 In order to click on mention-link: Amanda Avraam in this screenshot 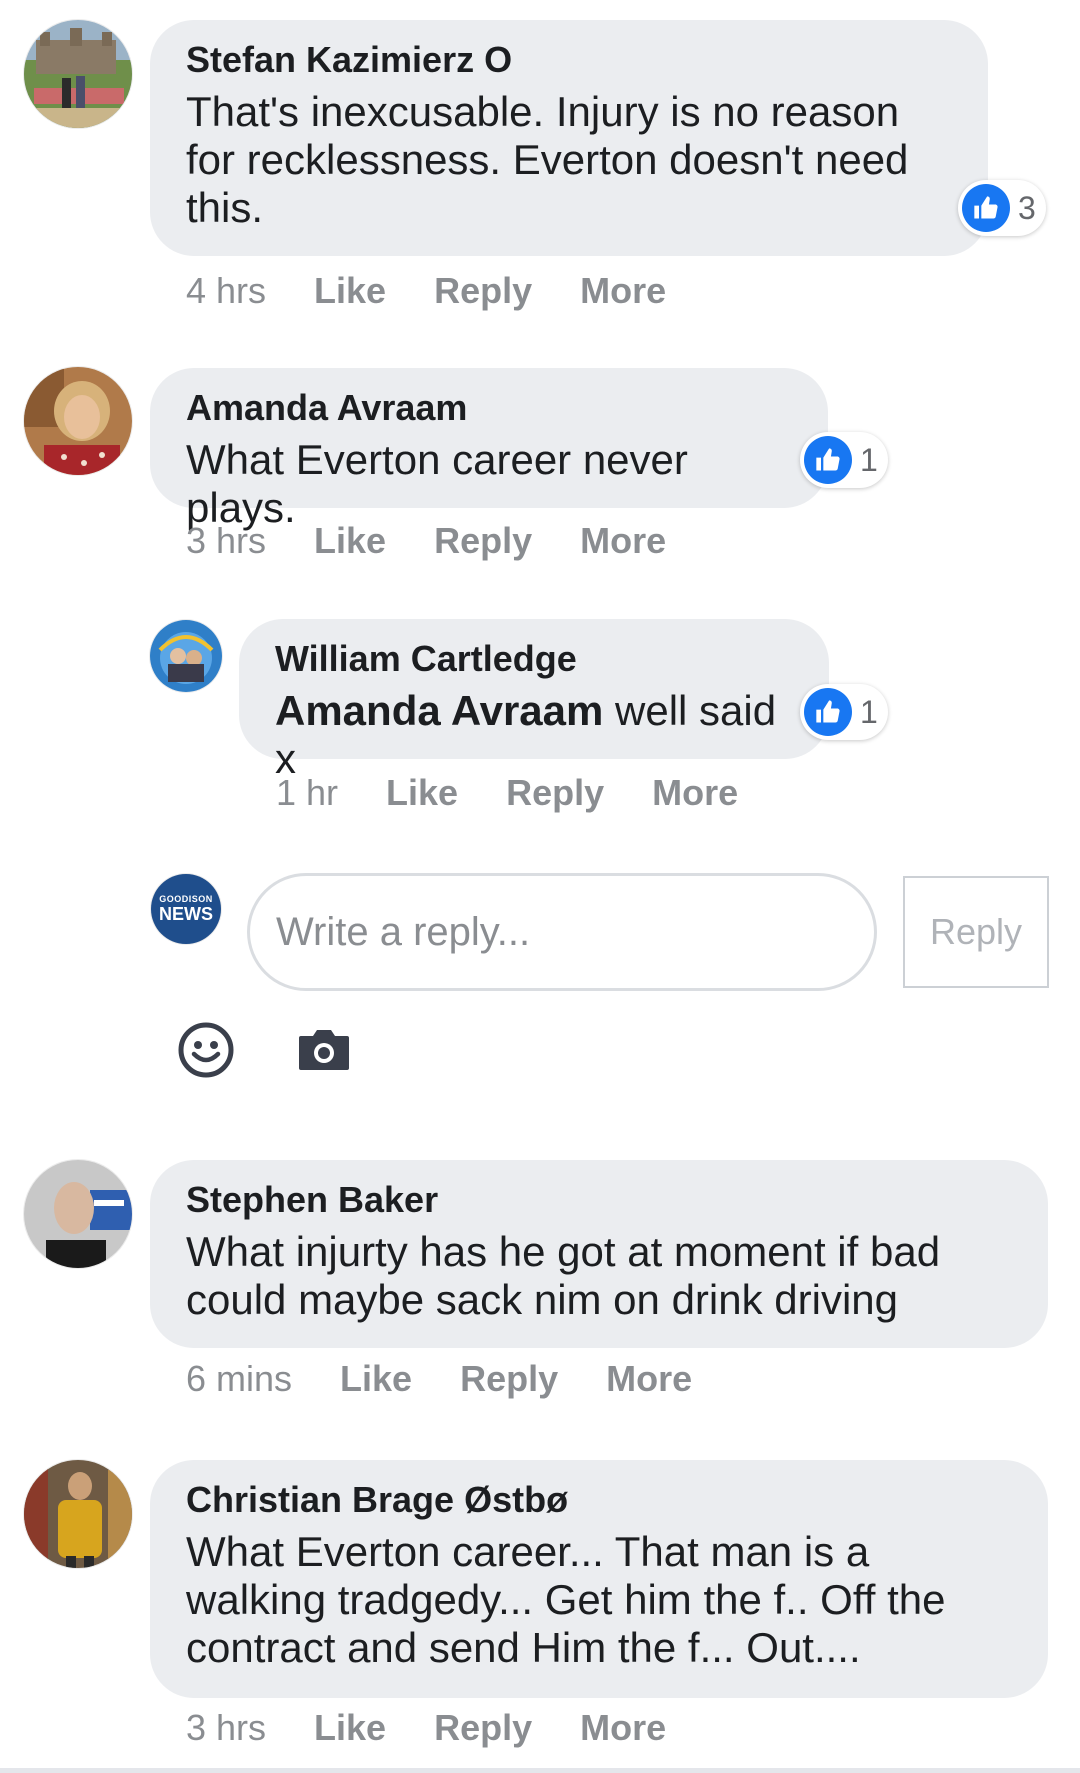, I will do `click(439, 710)`.